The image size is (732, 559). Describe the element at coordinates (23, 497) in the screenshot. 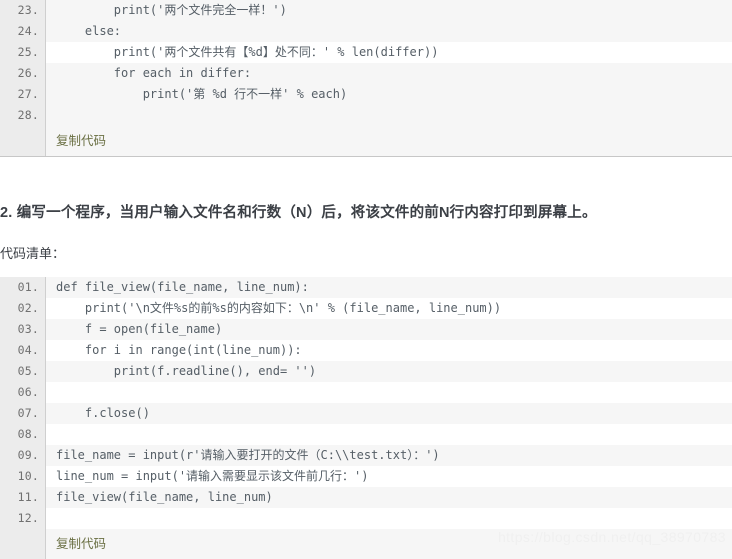

I see `line-number: 11.` at that location.